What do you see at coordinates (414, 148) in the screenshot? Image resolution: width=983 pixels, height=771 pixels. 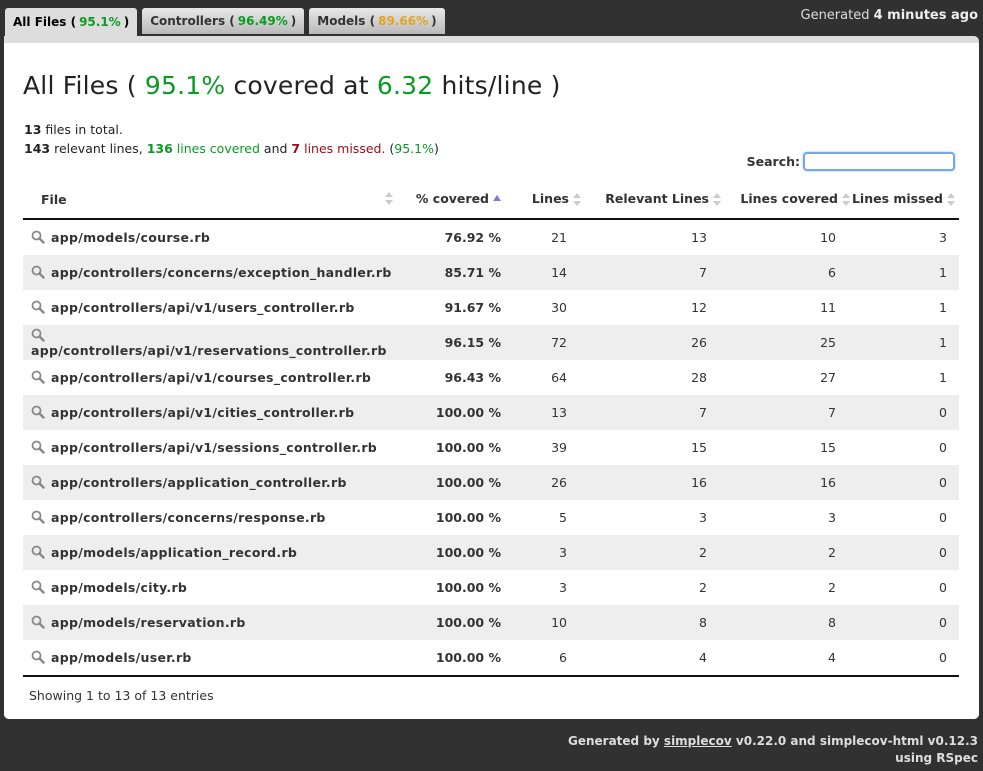 I see `summary-pct: 95.1%` at bounding box center [414, 148].